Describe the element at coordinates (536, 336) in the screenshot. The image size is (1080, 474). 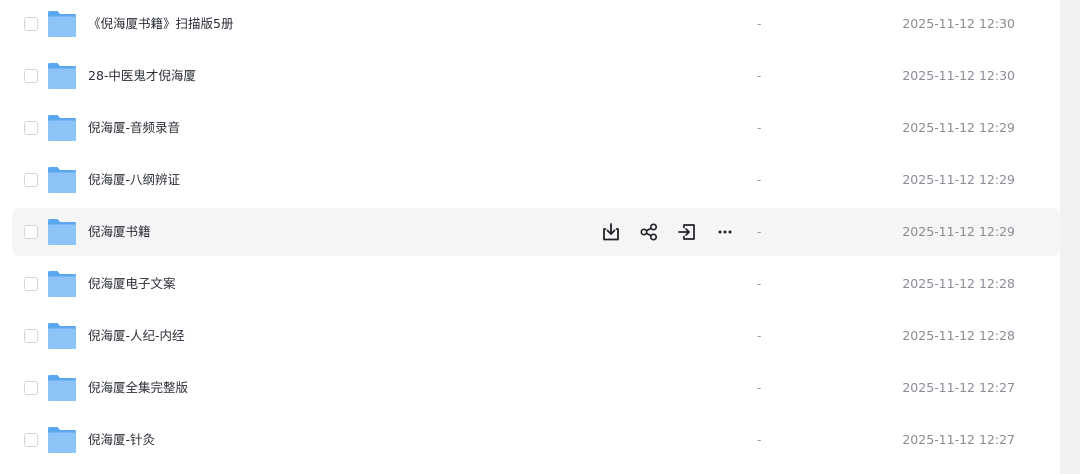
I see `file-row: 倪海厦-人纪-内经 - 2025-11-12 12:28` at that location.